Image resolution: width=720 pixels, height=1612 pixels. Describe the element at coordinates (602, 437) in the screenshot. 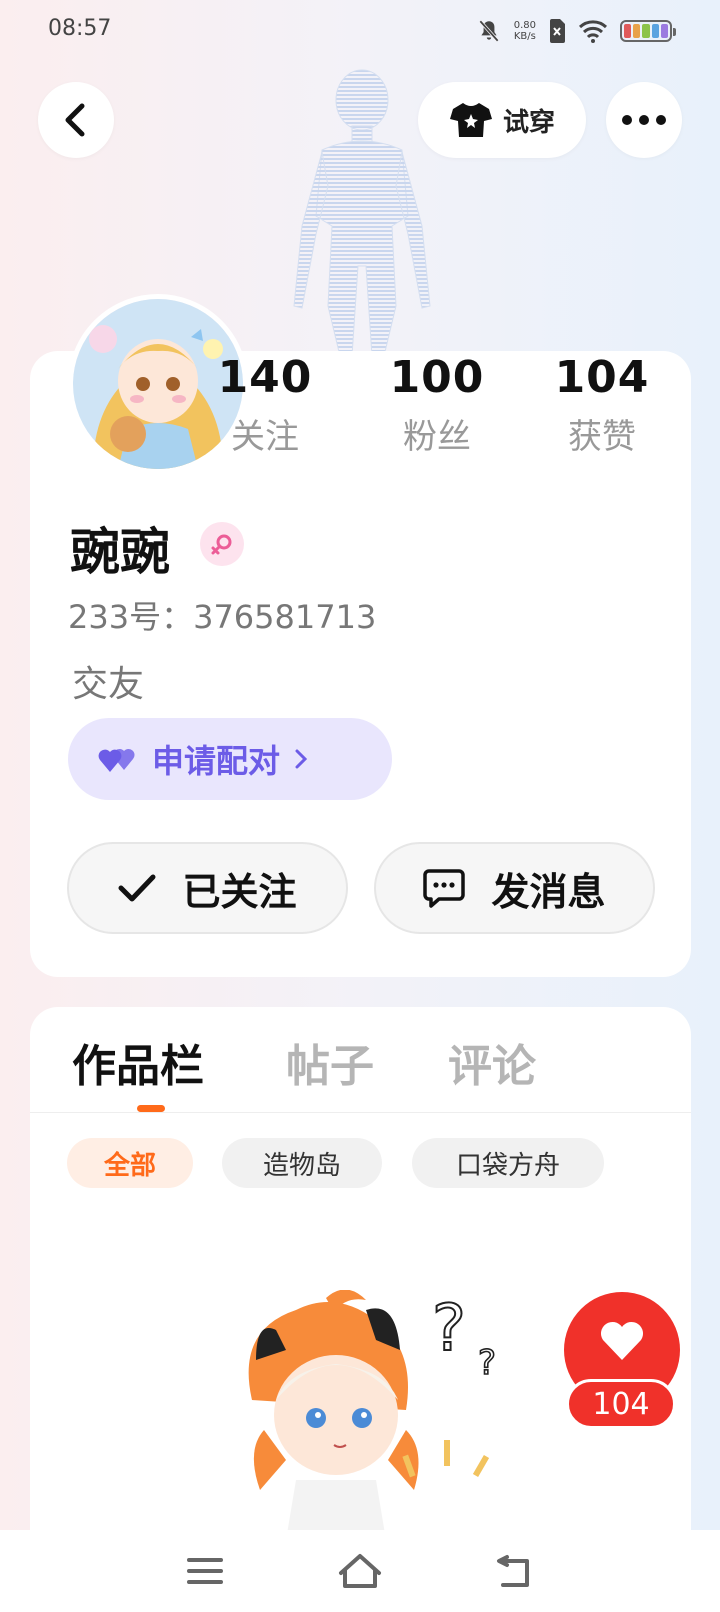

I see `likes-label: 获赞` at that location.